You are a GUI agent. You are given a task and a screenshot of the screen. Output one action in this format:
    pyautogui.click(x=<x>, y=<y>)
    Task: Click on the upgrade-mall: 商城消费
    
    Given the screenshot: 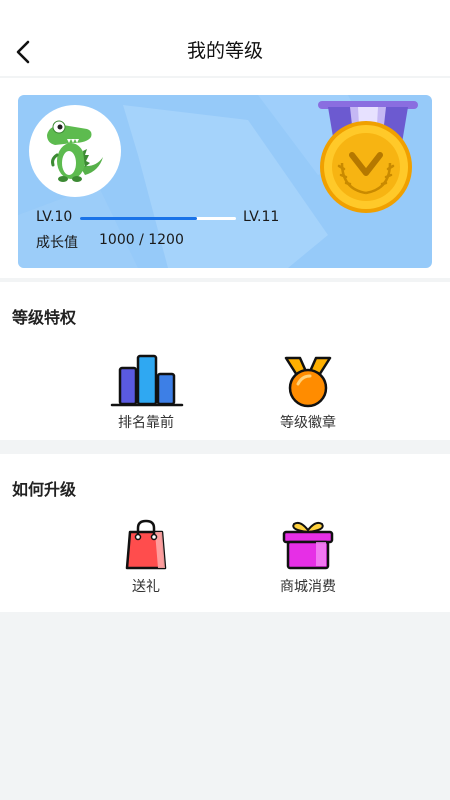 What is the action you would take?
    pyautogui.click(x=308, y=557)
    